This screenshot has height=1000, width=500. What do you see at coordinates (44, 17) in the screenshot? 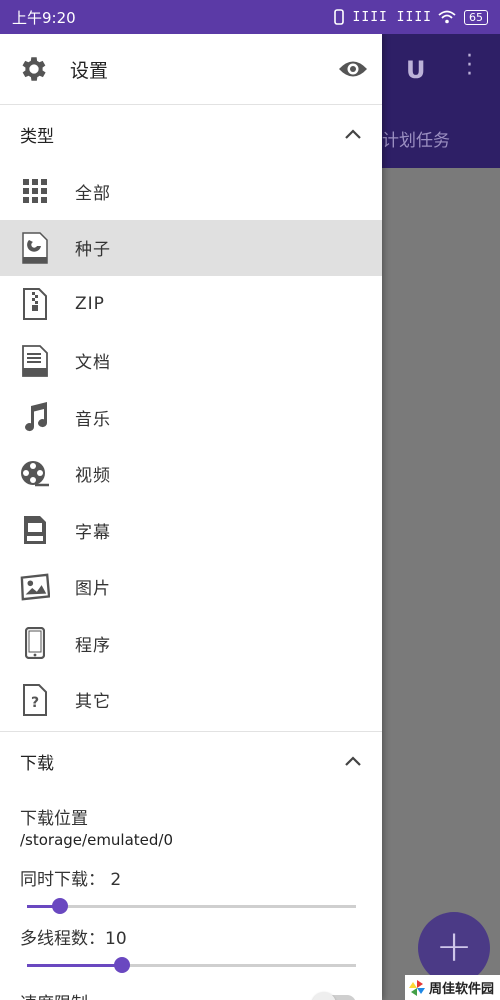
I see `status-time: 上午9:20` at bounding box center [44, 17].